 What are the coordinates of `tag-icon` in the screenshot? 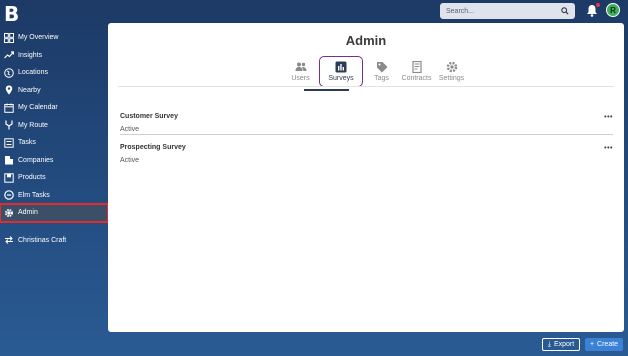 It's located at (381, 67).